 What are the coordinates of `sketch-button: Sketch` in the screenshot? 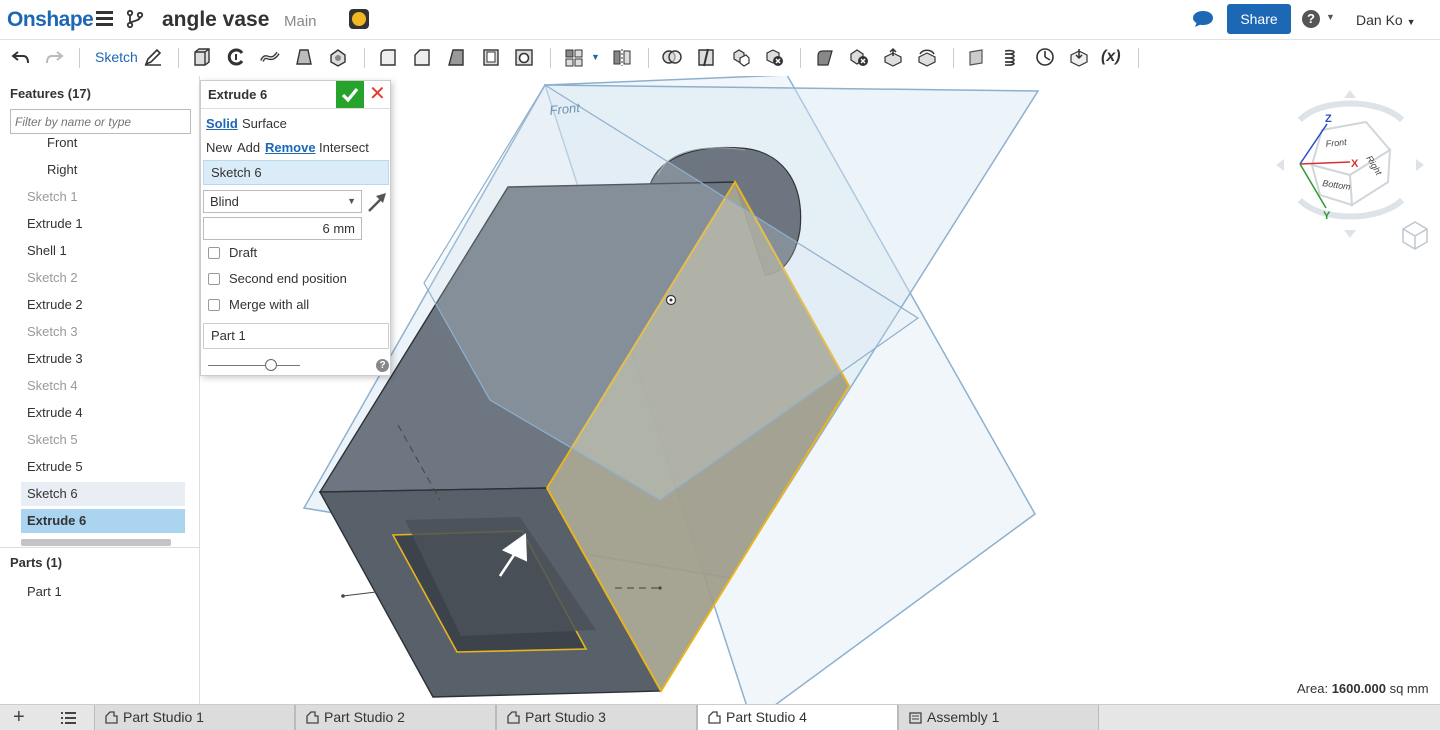 It's located at (116, 57).